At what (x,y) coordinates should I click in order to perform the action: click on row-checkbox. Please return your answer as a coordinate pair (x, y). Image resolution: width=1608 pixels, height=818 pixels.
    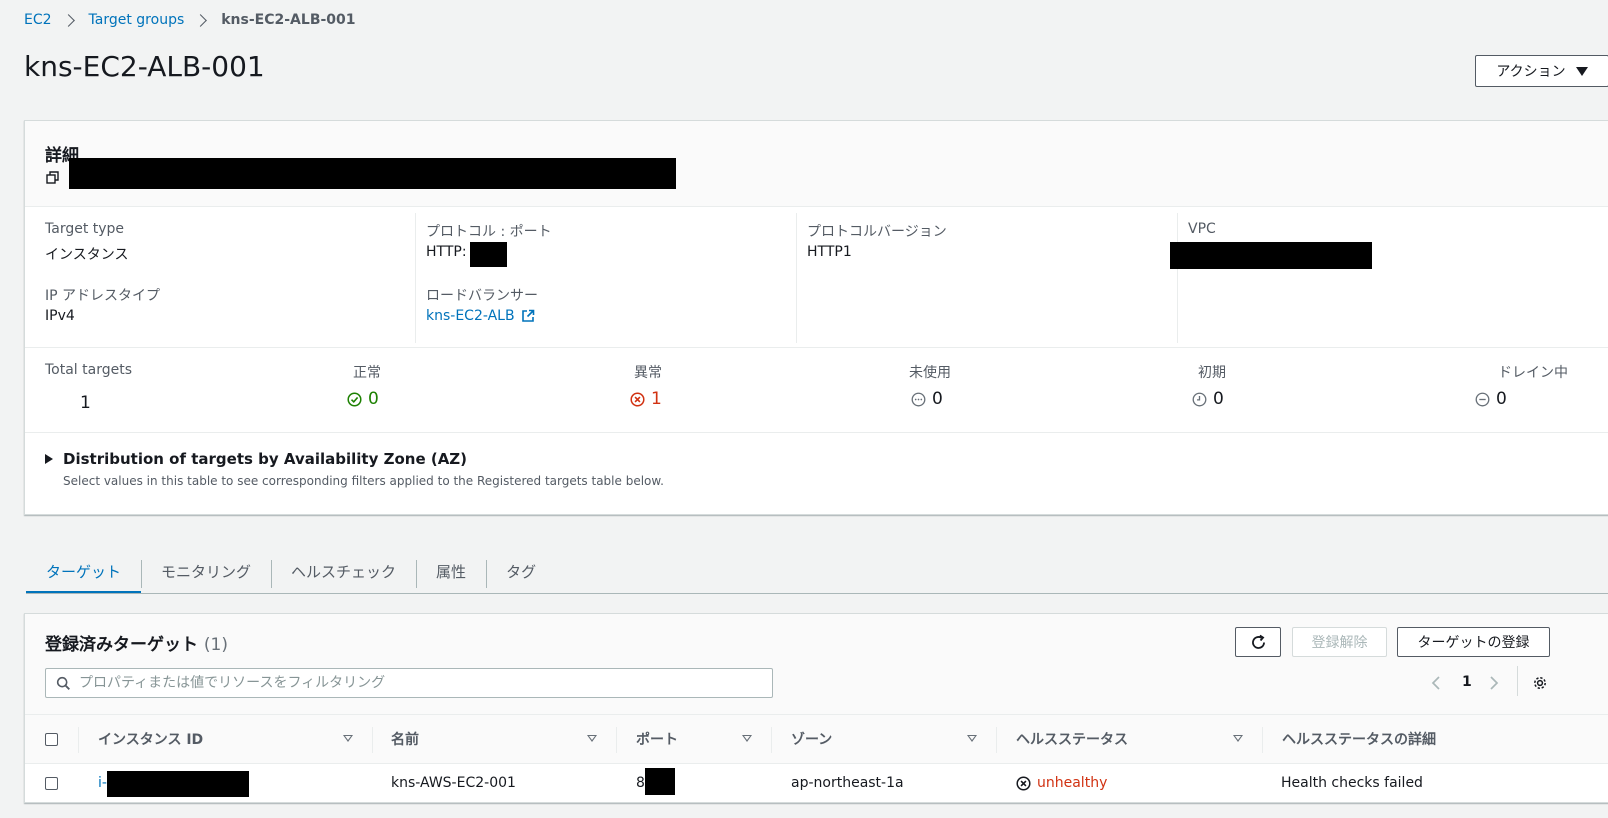
    Looking at the image, I should click on (51, 783).